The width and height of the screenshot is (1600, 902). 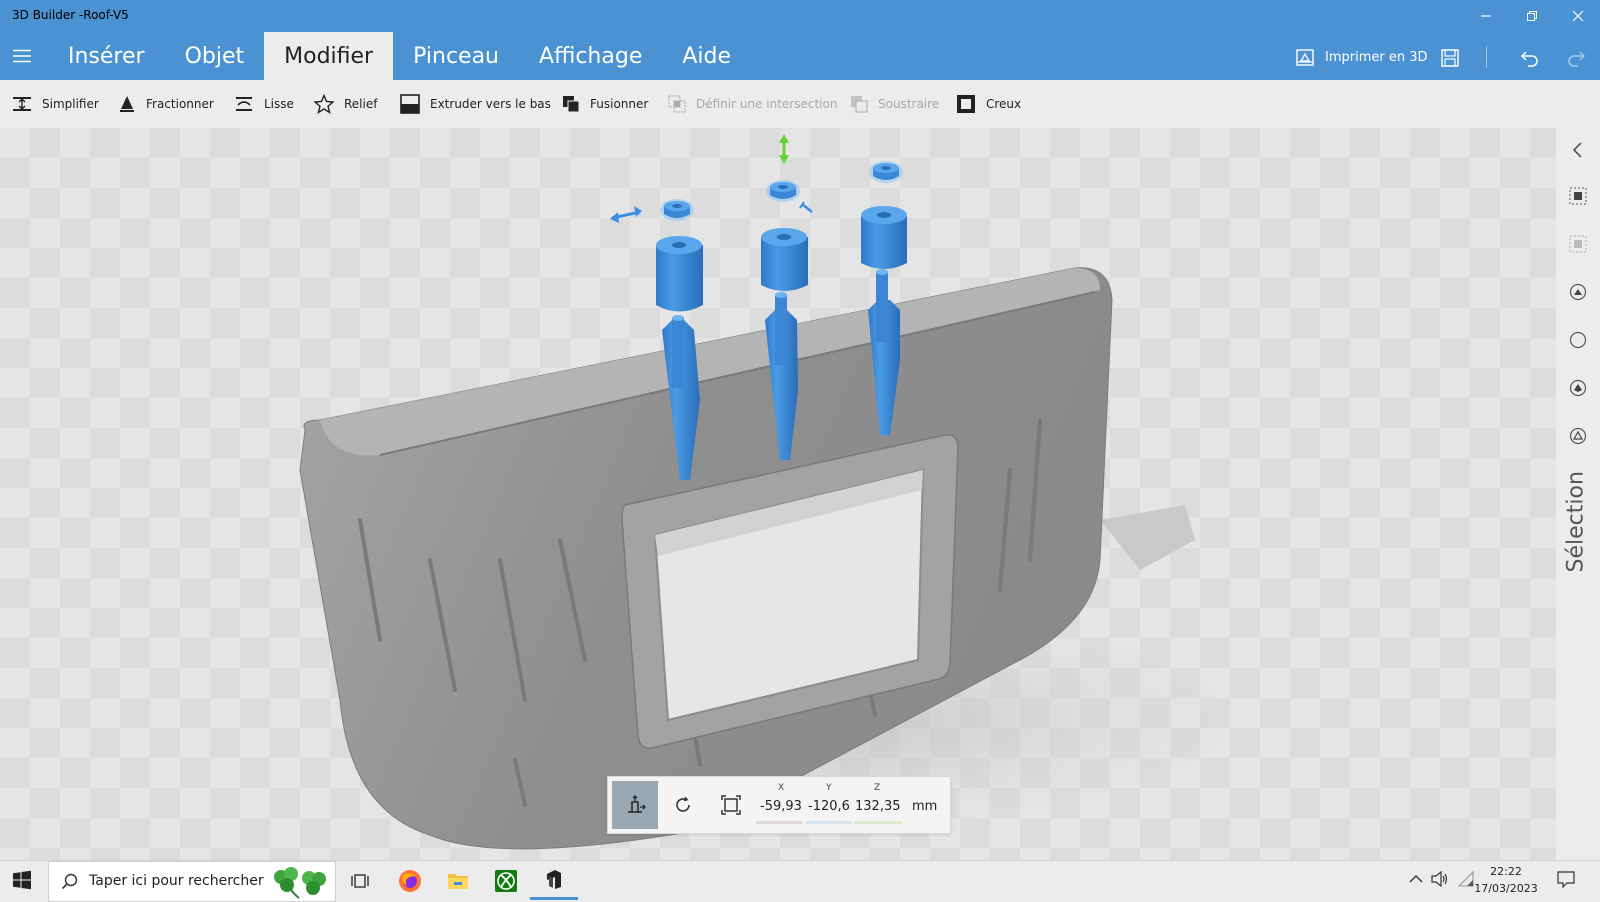 I want to click on move-icon, so click(x=637, y=804).